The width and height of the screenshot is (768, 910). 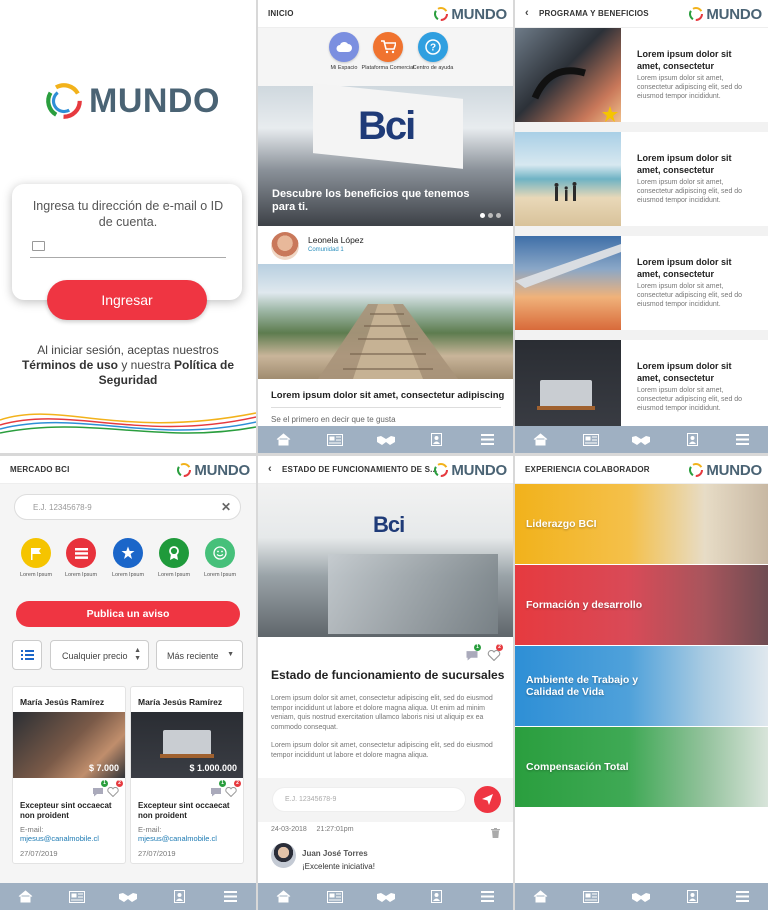 I want to click on sort-arrows-icon: ▲ ▼, so click(x=137, y=654).